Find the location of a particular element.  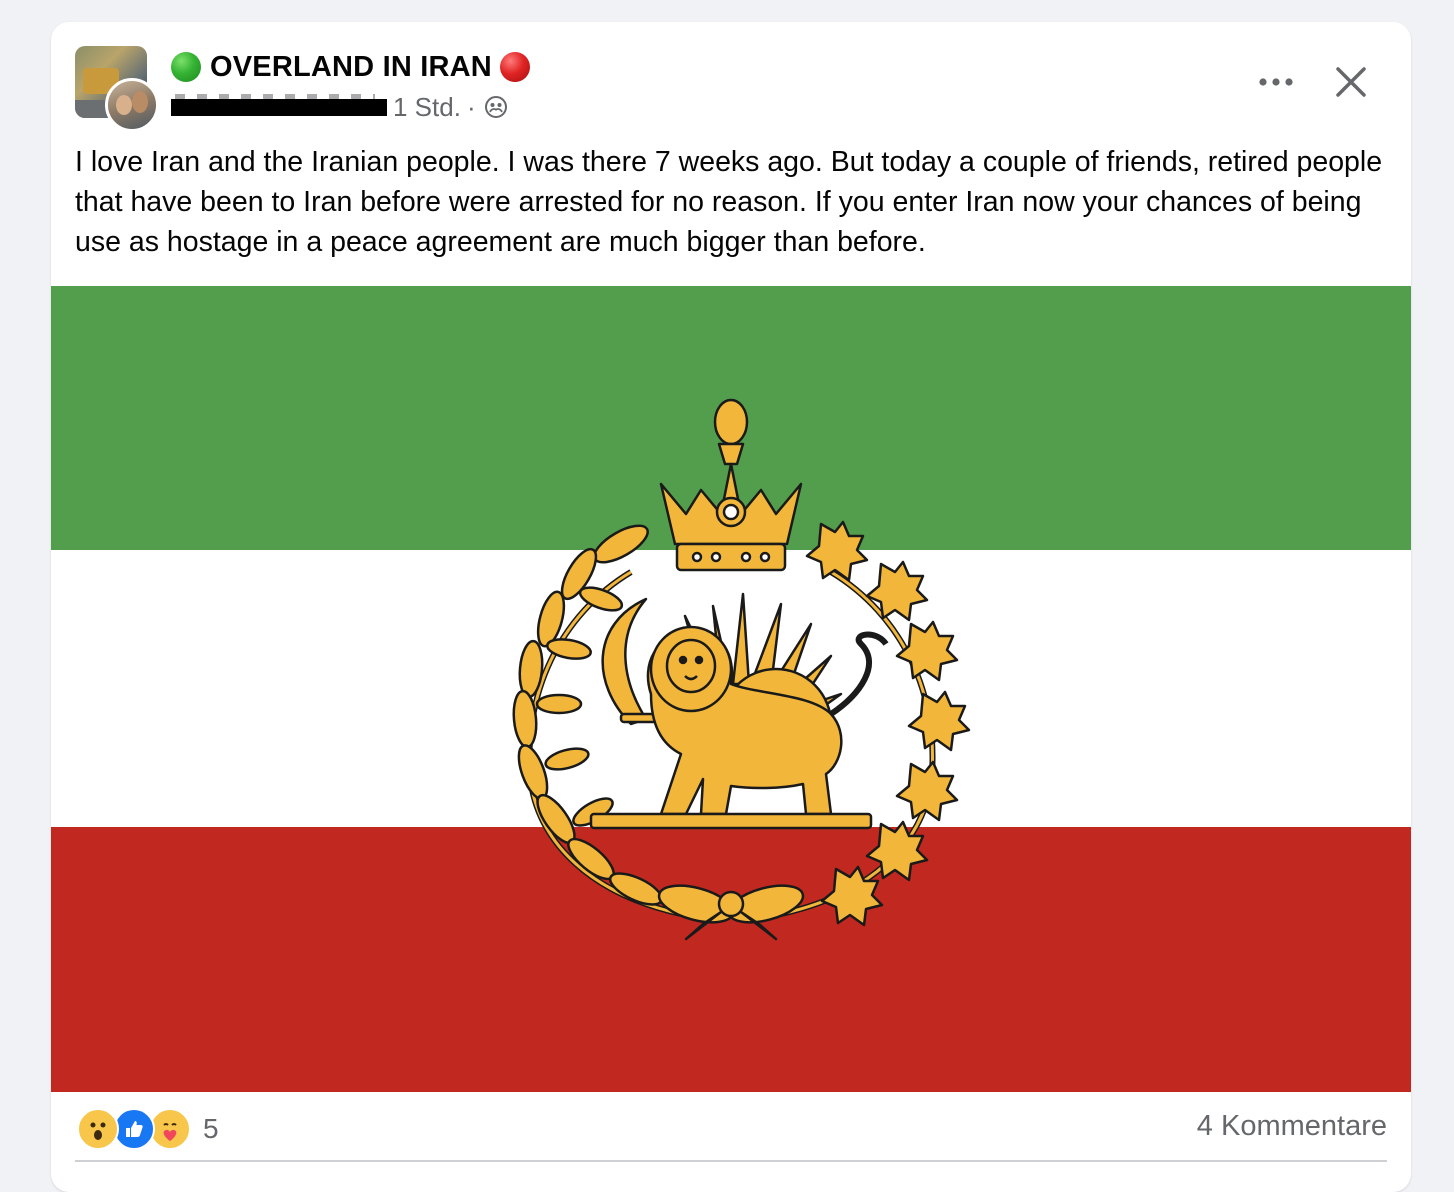

post-title-row: OVERLAND IN IRAN is located at coordinates (350, 67).